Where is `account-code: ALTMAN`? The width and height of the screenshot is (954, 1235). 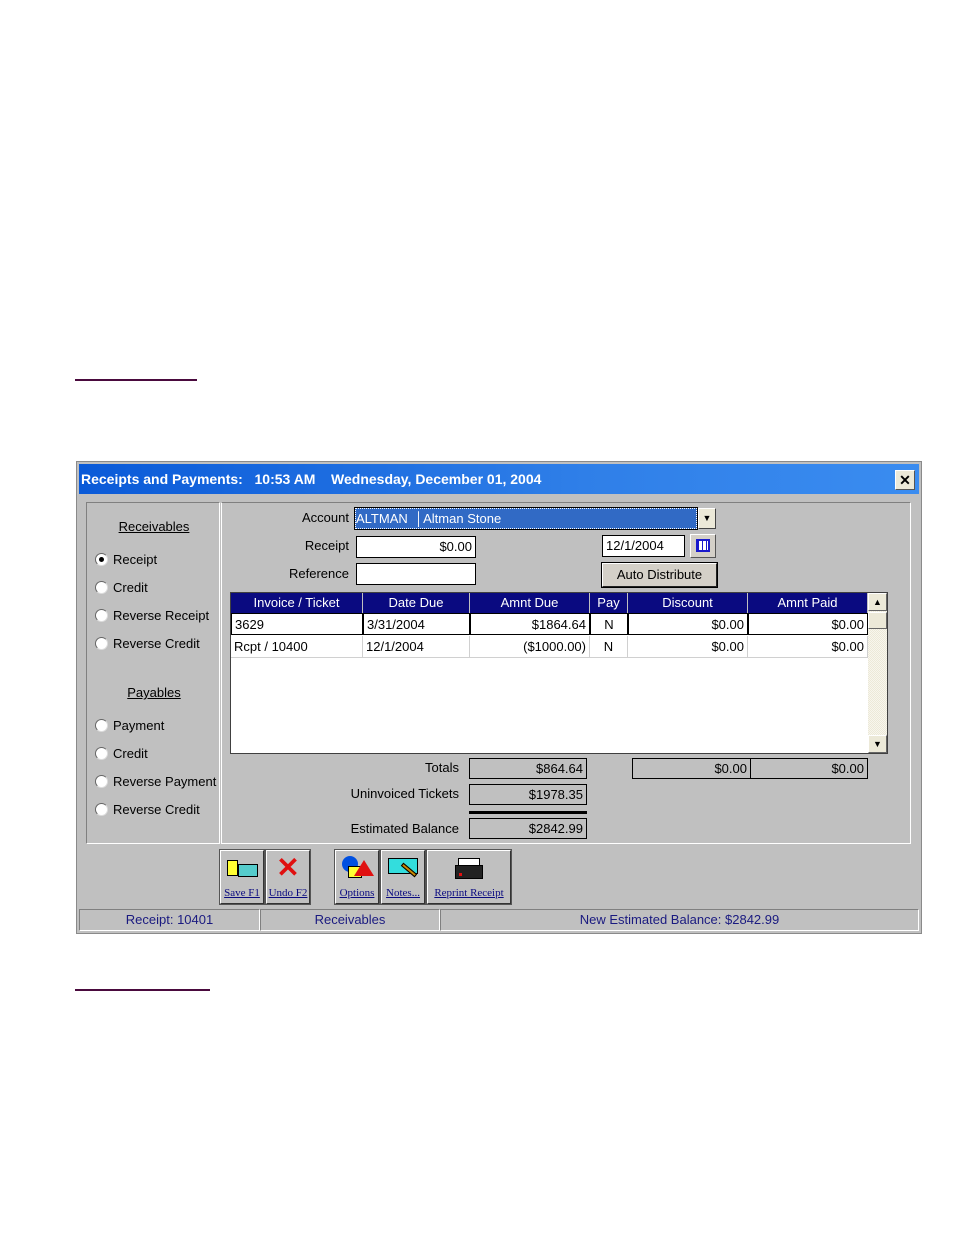
account-code: ALTMAN is located at coordinates (382, 518).